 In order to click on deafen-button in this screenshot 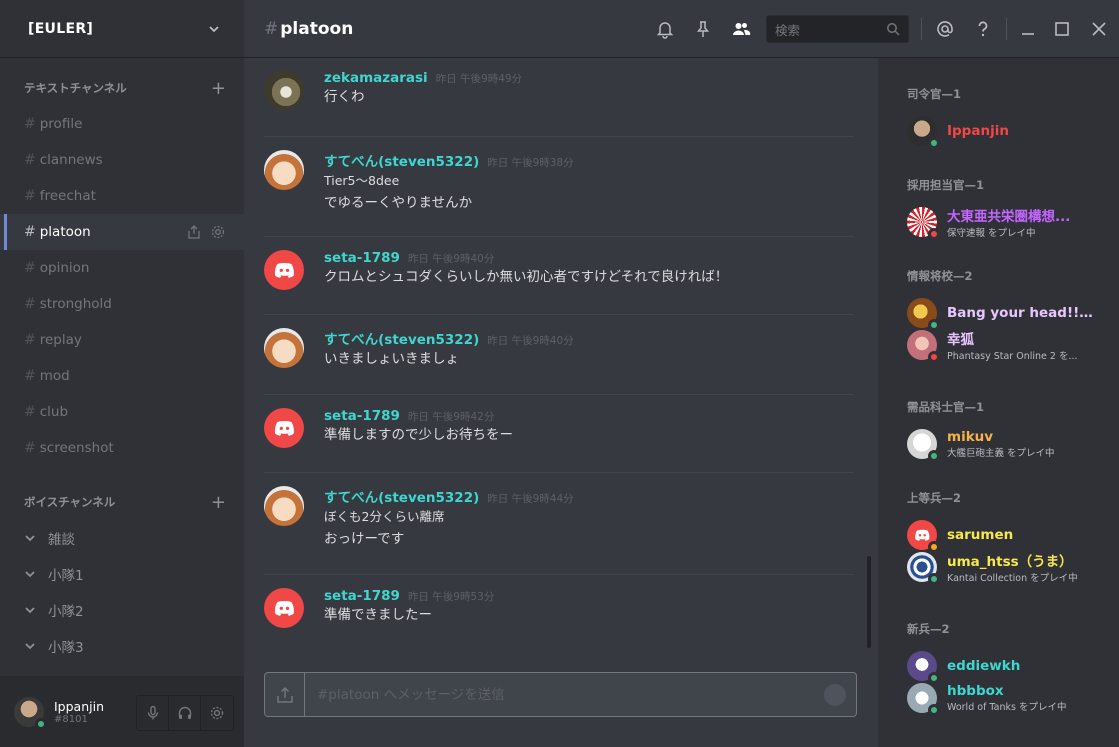, I will do `click(185, 713)`.